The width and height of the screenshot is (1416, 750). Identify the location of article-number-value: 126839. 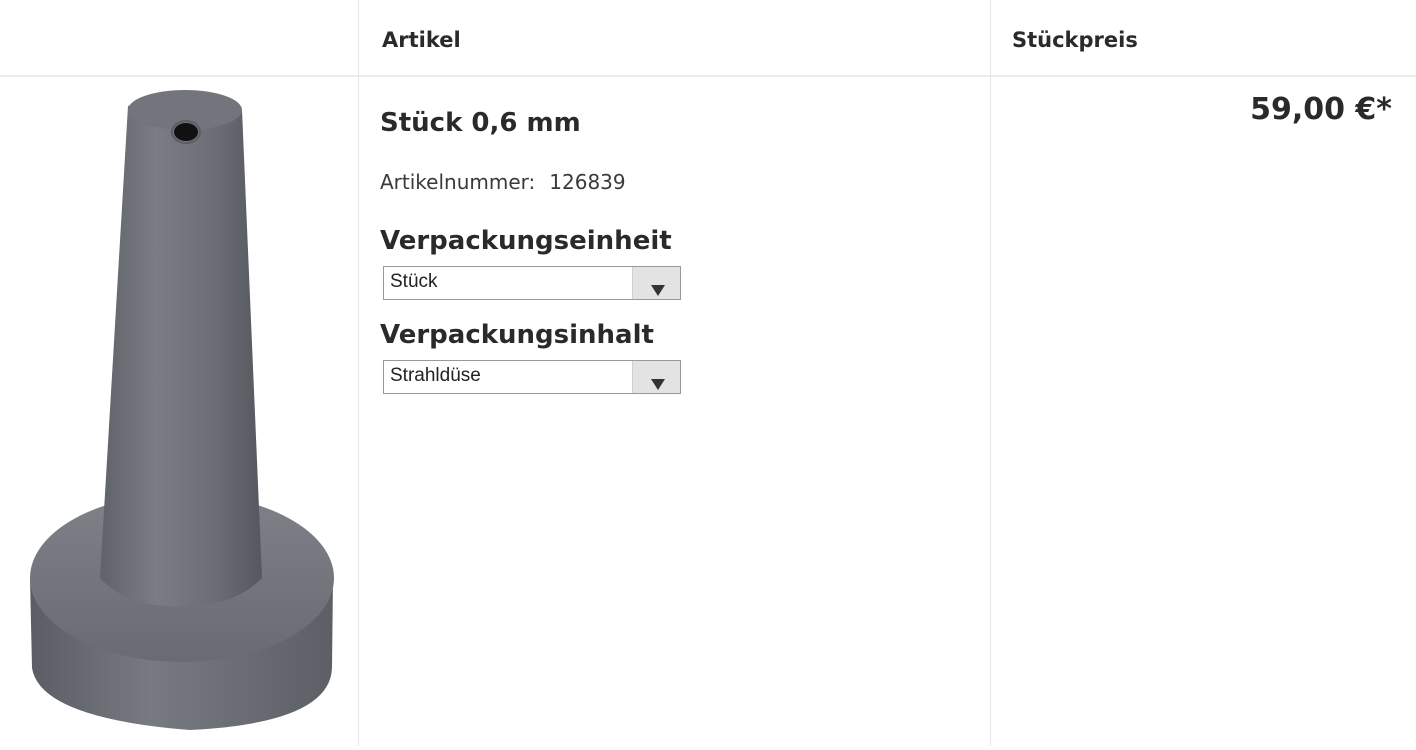
(587, 182).